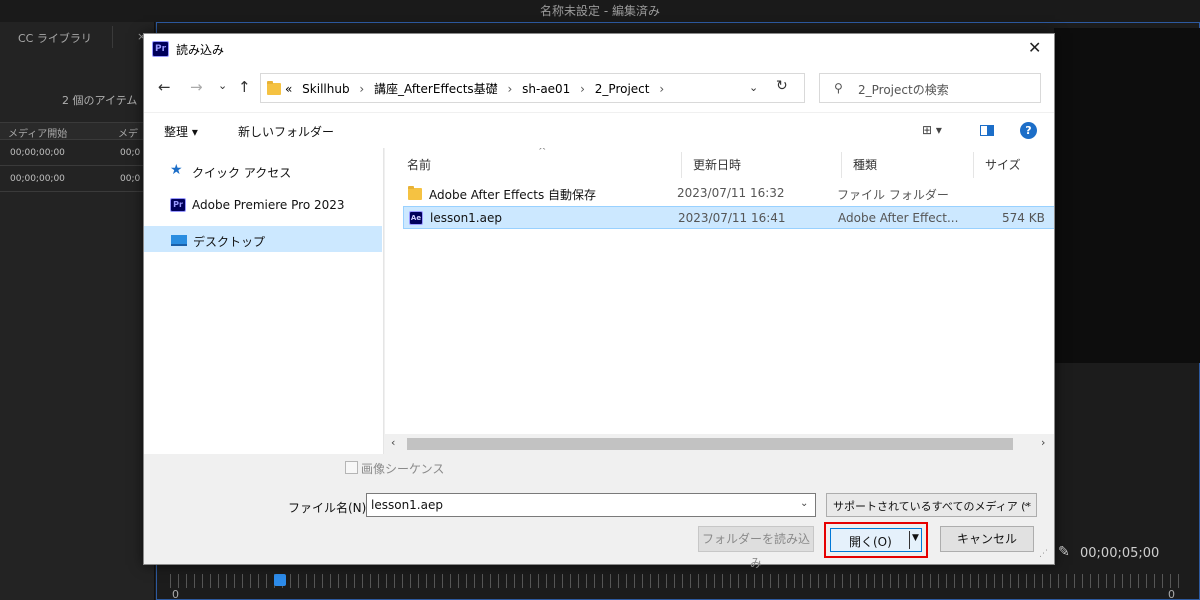 This screenshot has height=600, width=1200. Describe the element at coordinates (1043, 442) in the screenshot. I see `scroll-right-icon: ›` at that location.